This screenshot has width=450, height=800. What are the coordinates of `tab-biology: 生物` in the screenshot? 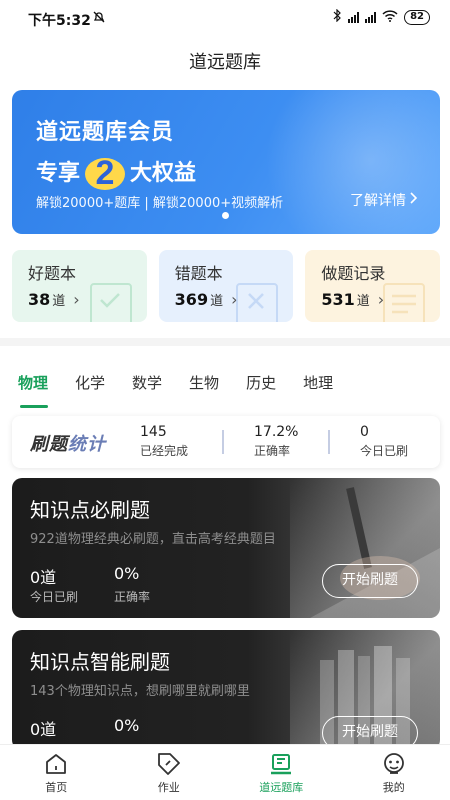 It's located at (204, 390).